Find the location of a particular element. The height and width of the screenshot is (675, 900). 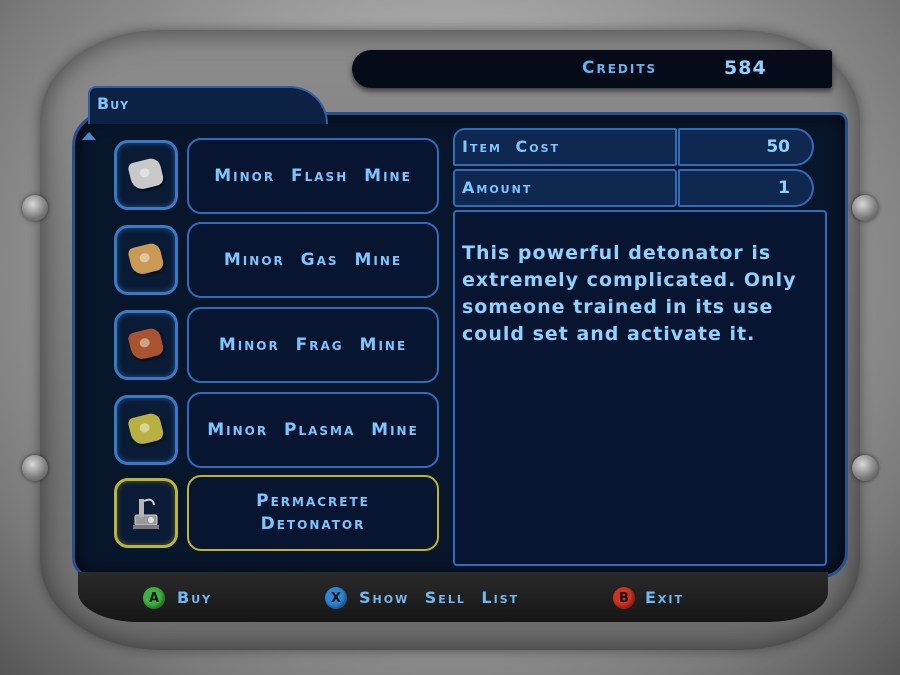

item-name: Permacrete Detonator is located at coordinates (313, 512).